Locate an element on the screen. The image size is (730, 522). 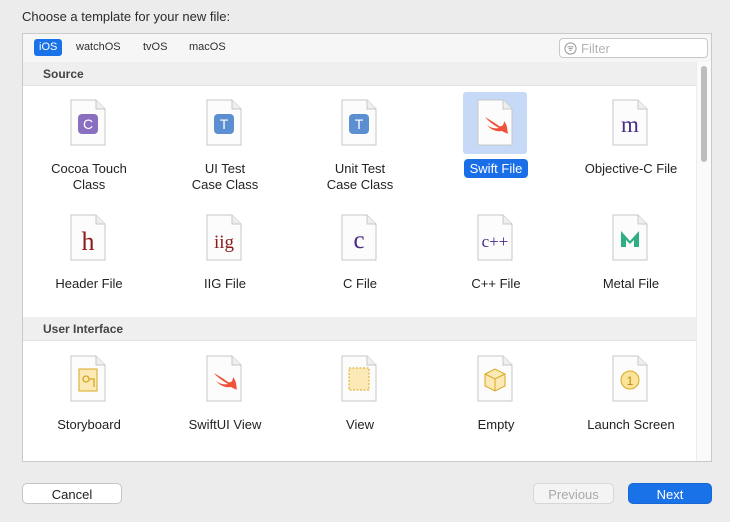
tab-tvos: tvOS is located at coordinates (155, 47).